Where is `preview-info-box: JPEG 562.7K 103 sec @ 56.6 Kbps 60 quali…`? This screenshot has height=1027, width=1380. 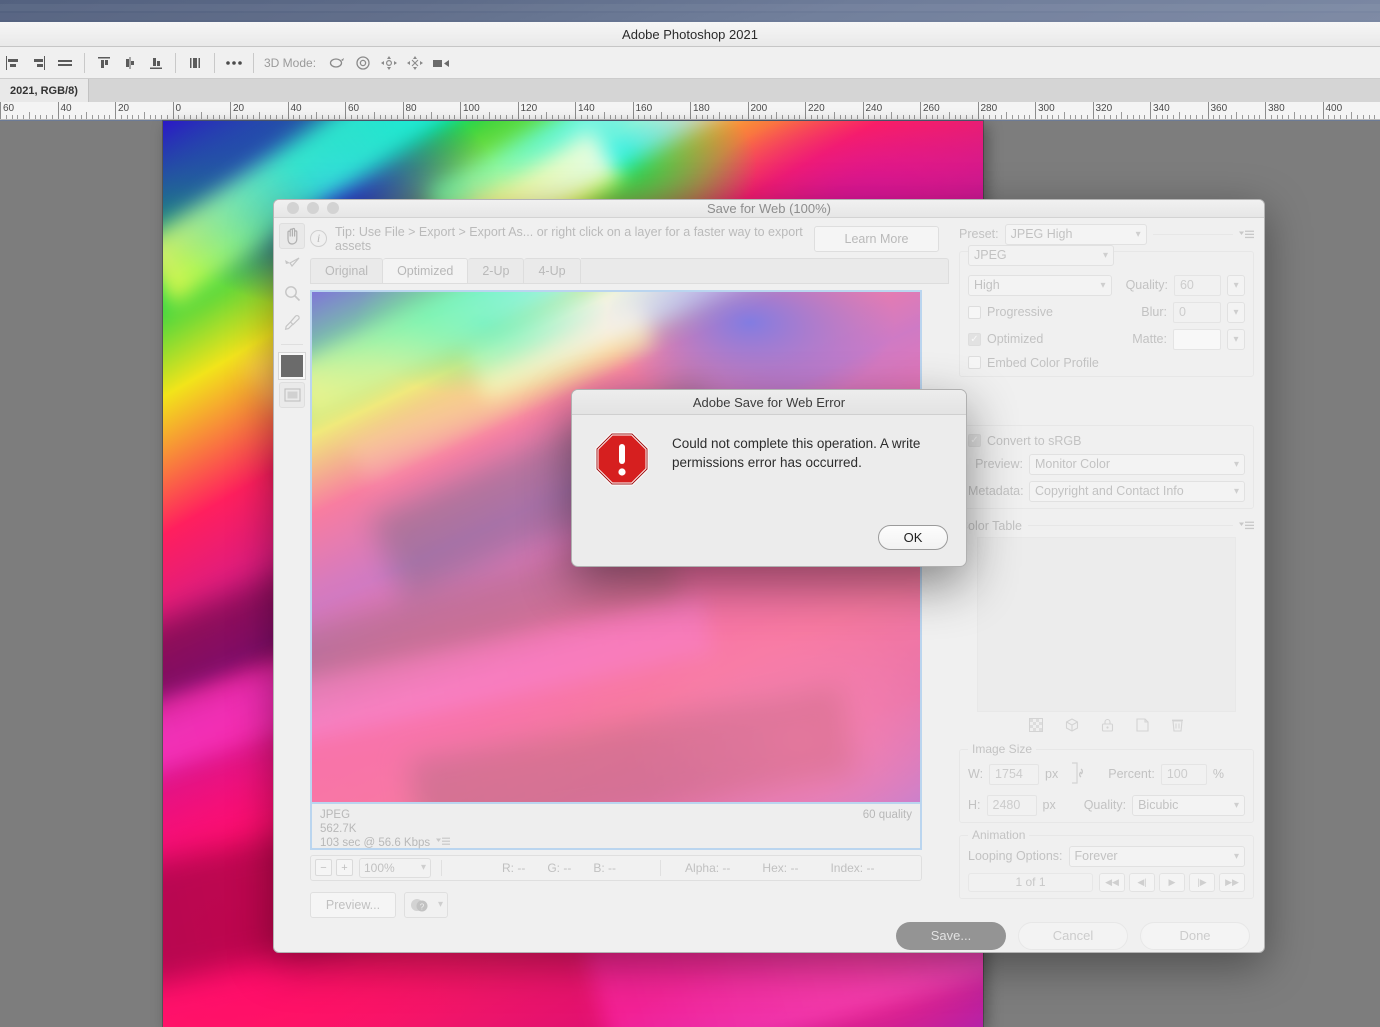
preview-info-box: JPEG 562.7K 103 sec @ 56.6 Kbps 60 quali… is located at coordinates (616, 826).